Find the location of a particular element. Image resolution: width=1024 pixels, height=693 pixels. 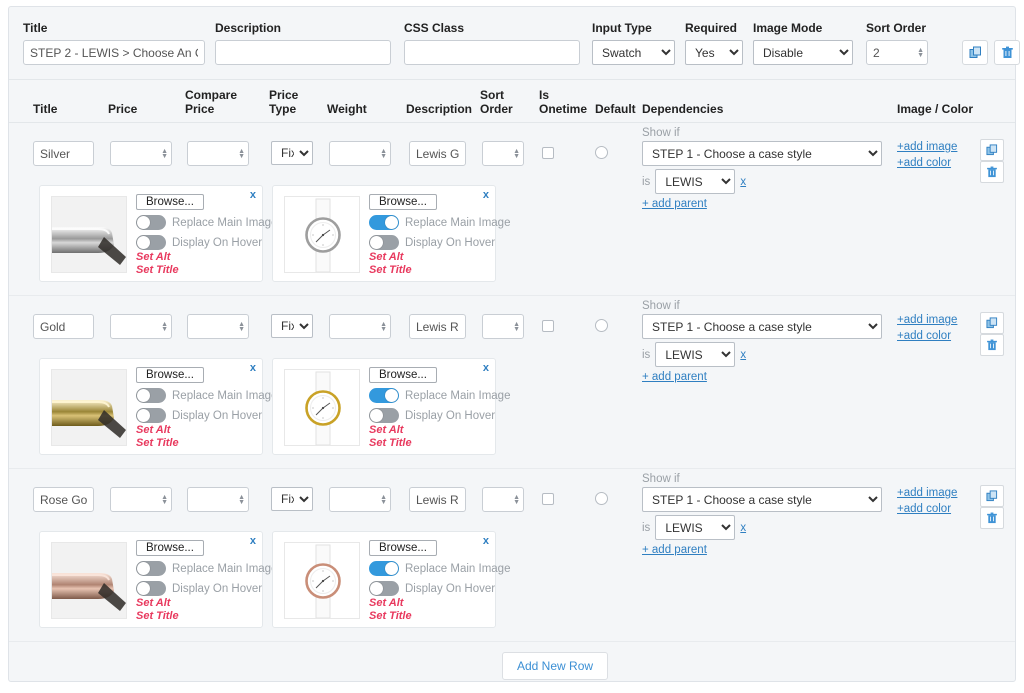

duplicate-option-button is located at coordinates (975, 52).